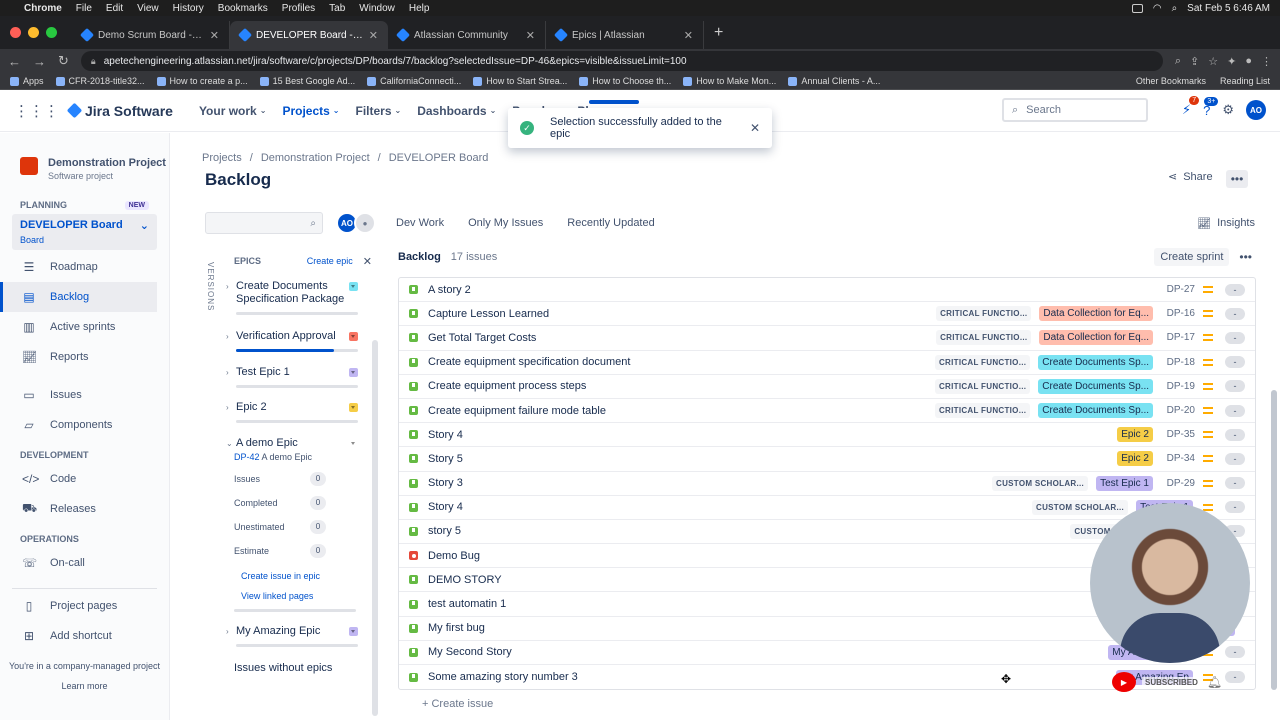  Describe the element at coordinates (310, 111) in the screenshot. I see `nav-projects: Projects ⌄` at that location.